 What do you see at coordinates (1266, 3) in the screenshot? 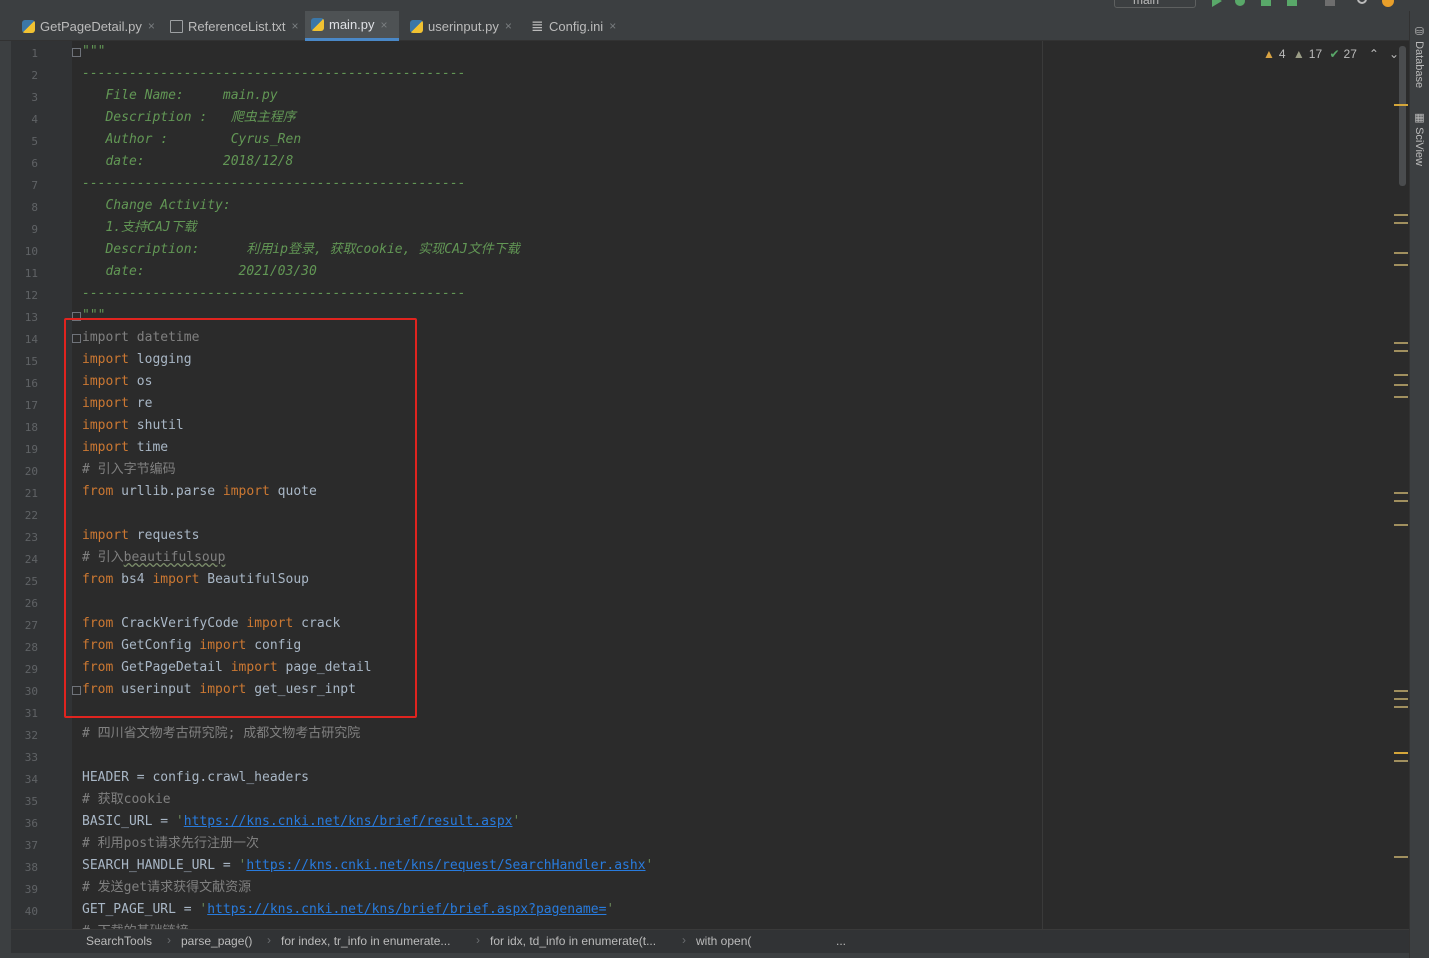
I see `coverage-icon` at bounding box center [1266, 3].